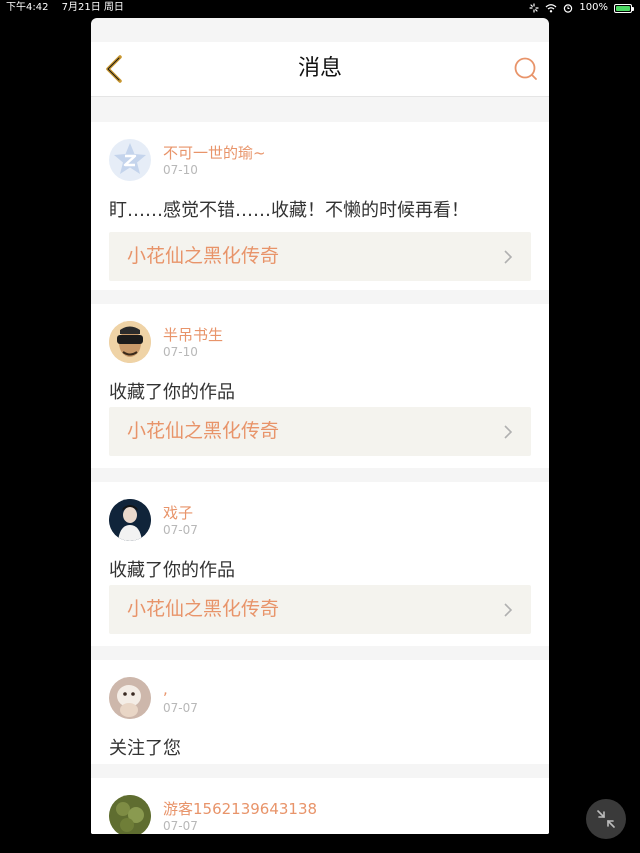  What do you see at coordinates (27, 7) in the screenshot?
I see `status-time: 下午4:42` at bounding box center [27, 7].